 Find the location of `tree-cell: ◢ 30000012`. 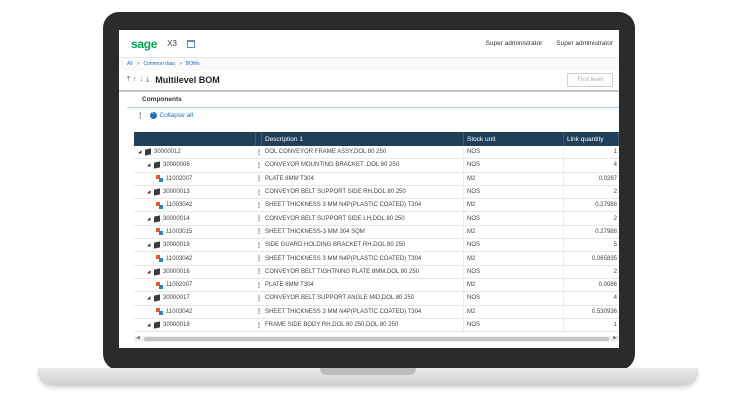

tree-cell: ◢ 30000012 is located at coordinates (195, 152).